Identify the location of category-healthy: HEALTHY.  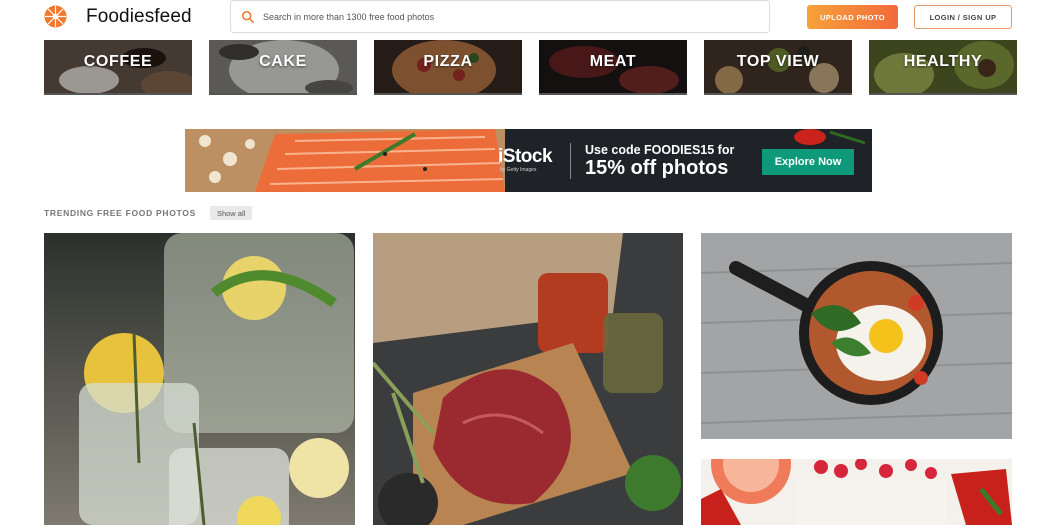
(943, 67).